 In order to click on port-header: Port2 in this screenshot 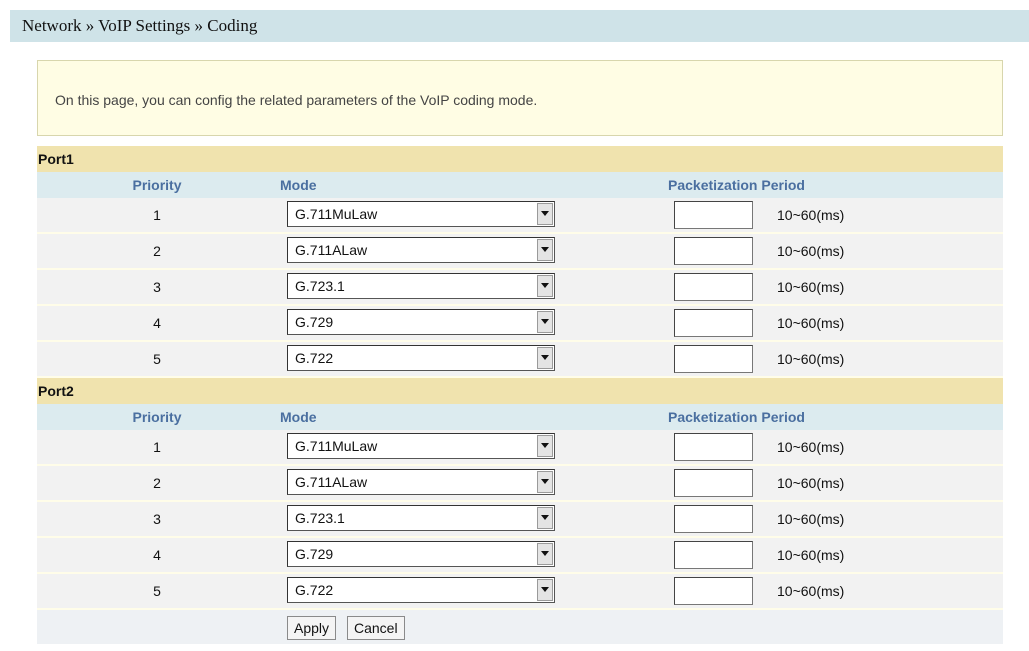, I will do `click(520, 391)`.